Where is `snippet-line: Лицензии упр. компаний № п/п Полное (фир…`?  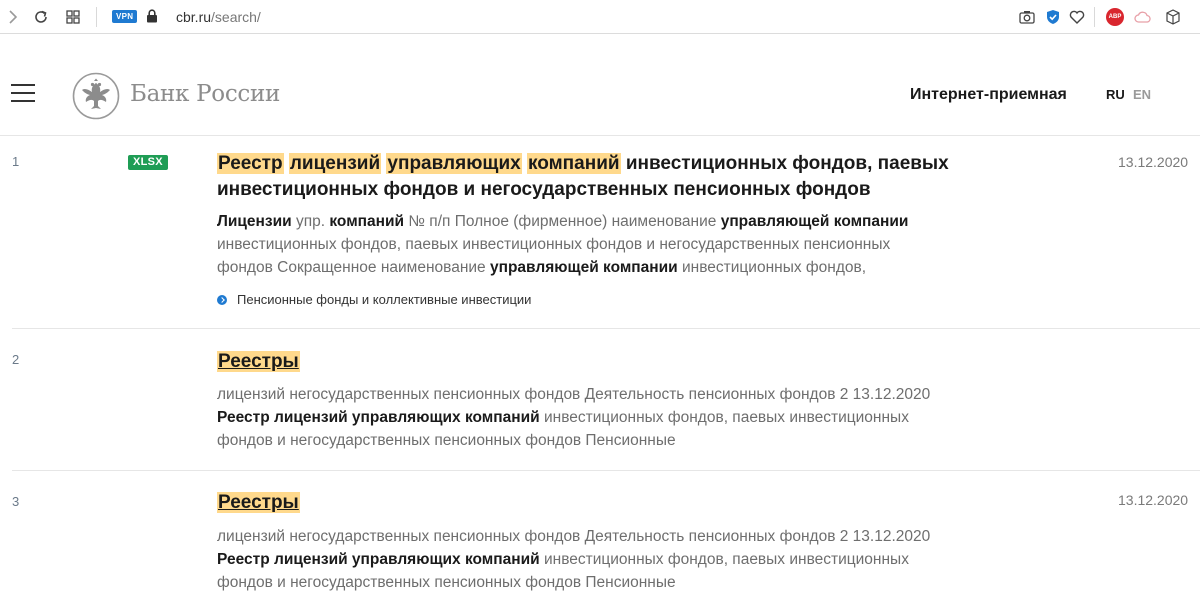
snippet-line: Лицензии упр. компаний № п/п Полное (фир… is located at coordinates (597, 221).